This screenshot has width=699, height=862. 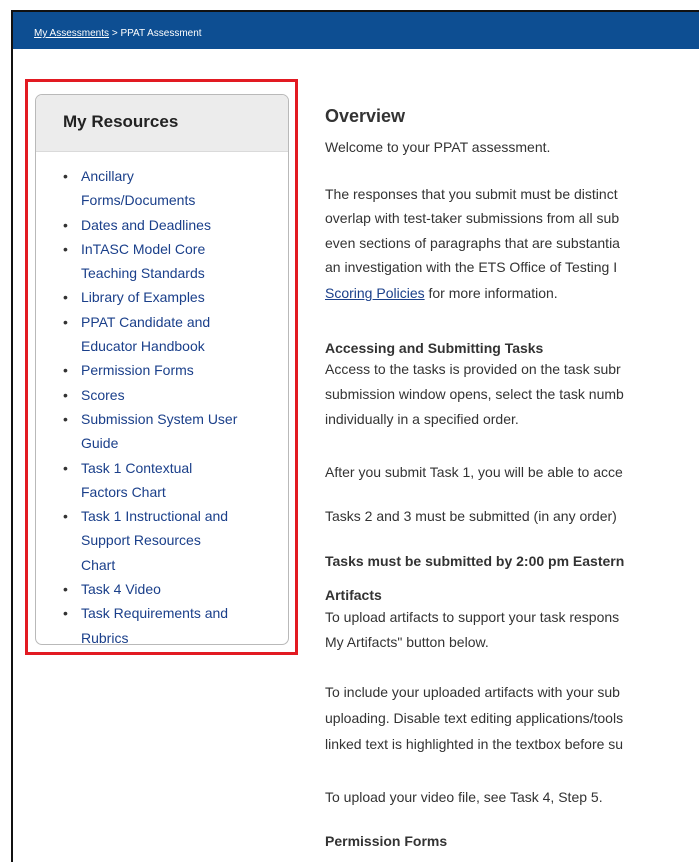 I want to click on resource-link-text: Task 1 Contextual, so click(x=168, y=468).